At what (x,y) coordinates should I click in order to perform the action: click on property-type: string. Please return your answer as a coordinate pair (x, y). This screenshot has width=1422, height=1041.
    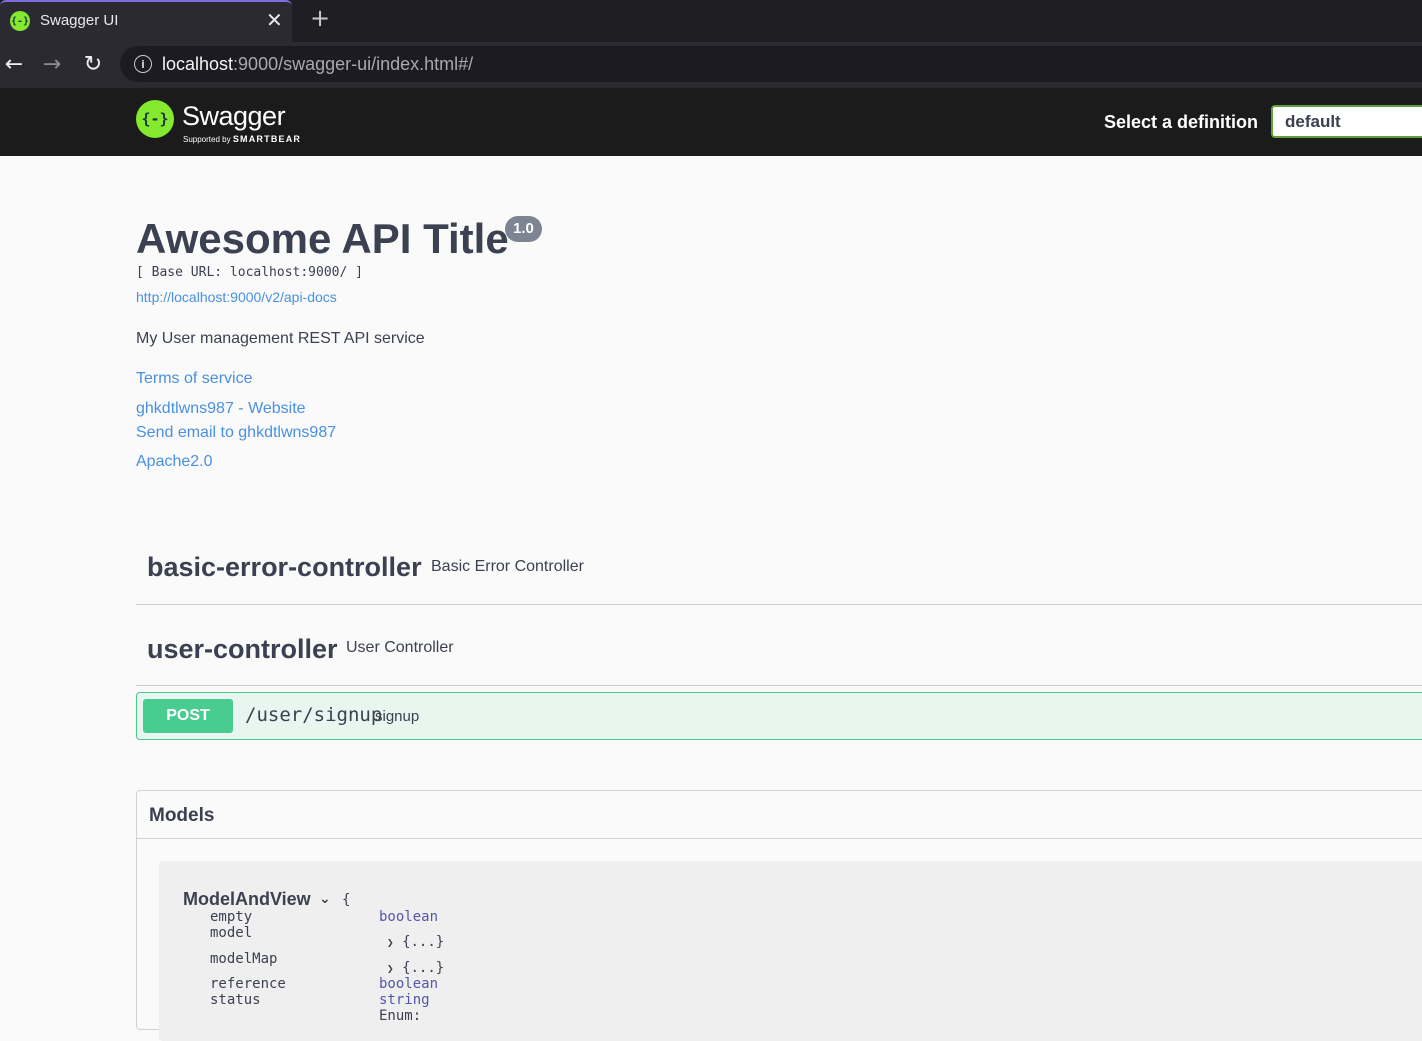
    Looking at the image, I should click on (404, 1000).